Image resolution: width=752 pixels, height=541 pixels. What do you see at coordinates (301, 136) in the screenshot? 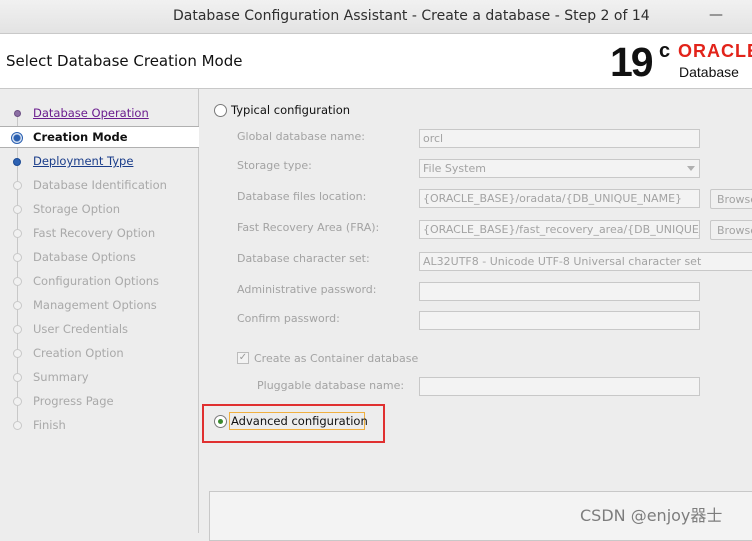
I see `global-db-name-label: Global database name:` at bounding box center [301, 136].